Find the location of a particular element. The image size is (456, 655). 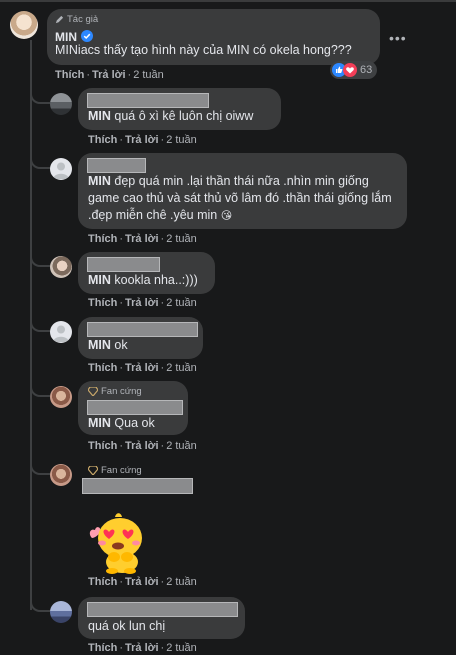

pencil-icon is located at coordinates (59, 19).